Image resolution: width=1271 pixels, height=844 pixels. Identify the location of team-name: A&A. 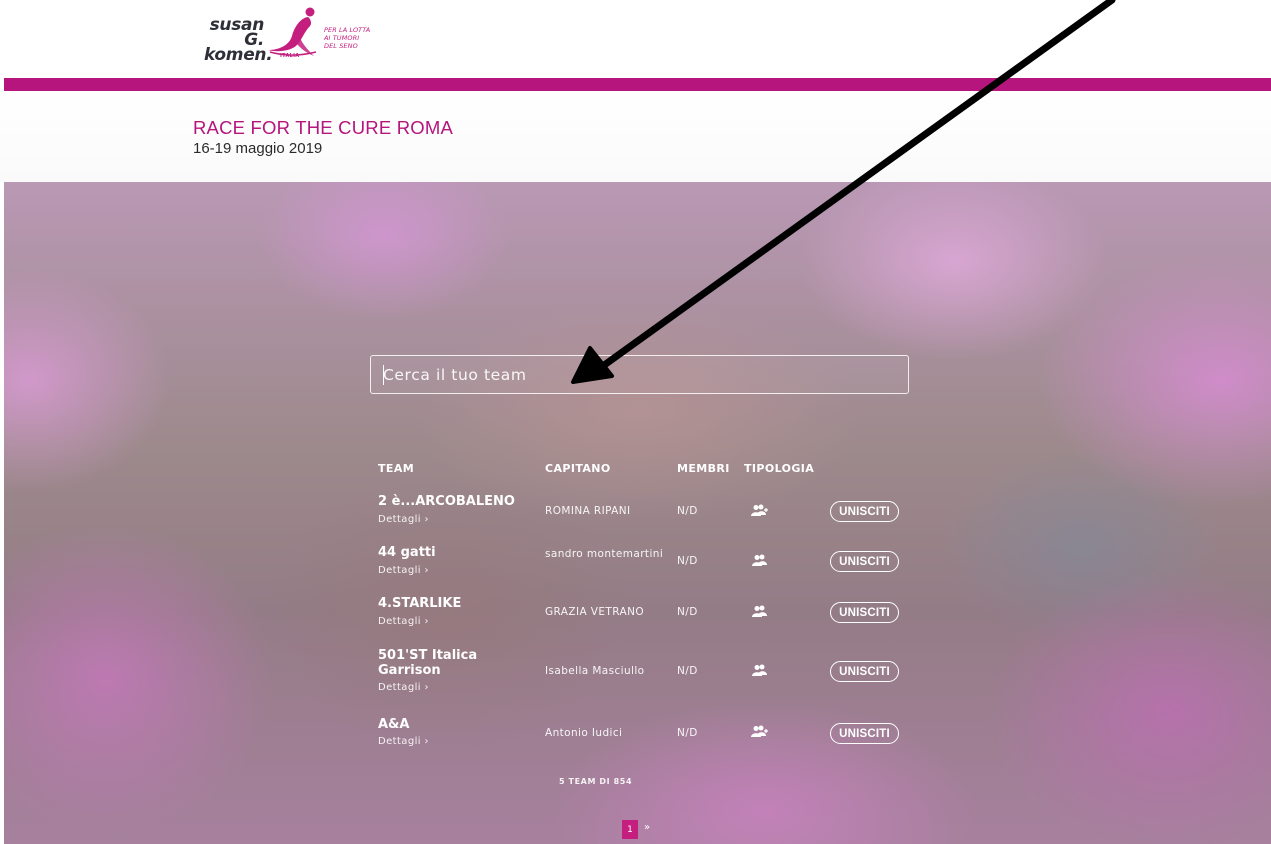
(458, 724).